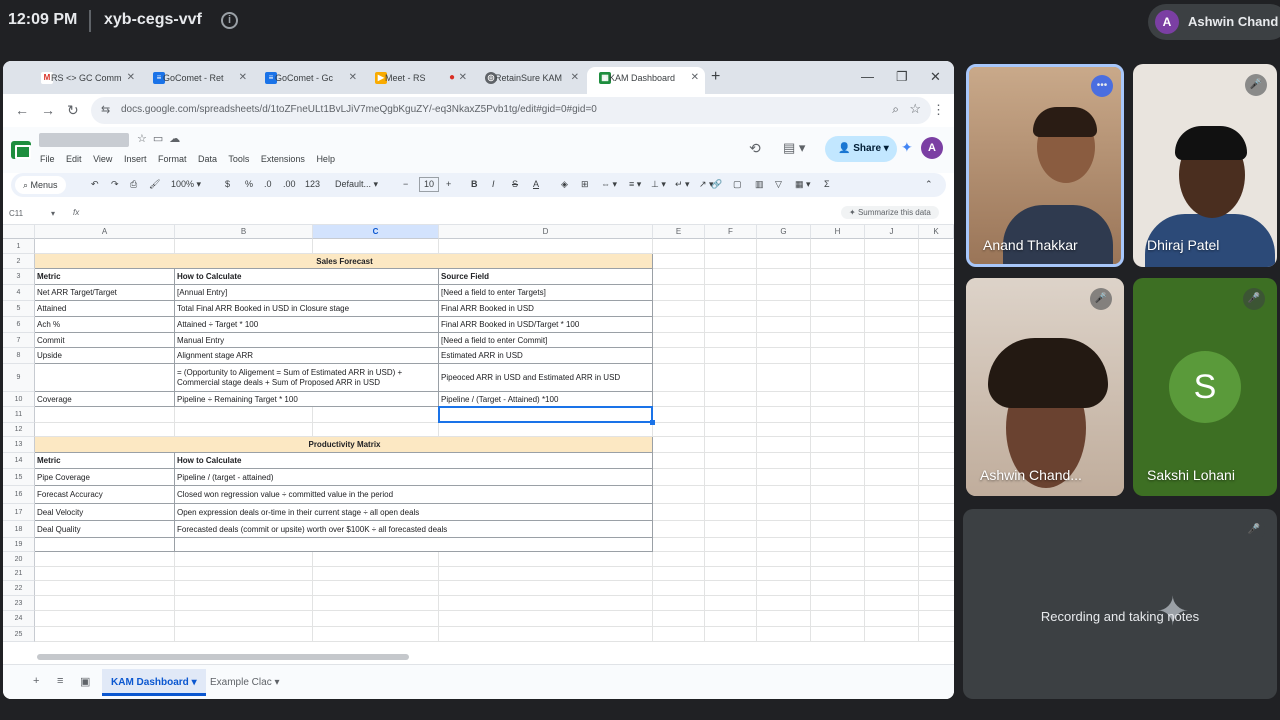 The image size is (1280, 720). What do you see at coordinates (679, 232) in the screenshot?
I see `column-header-e: E` at bounding box center [679, 232].